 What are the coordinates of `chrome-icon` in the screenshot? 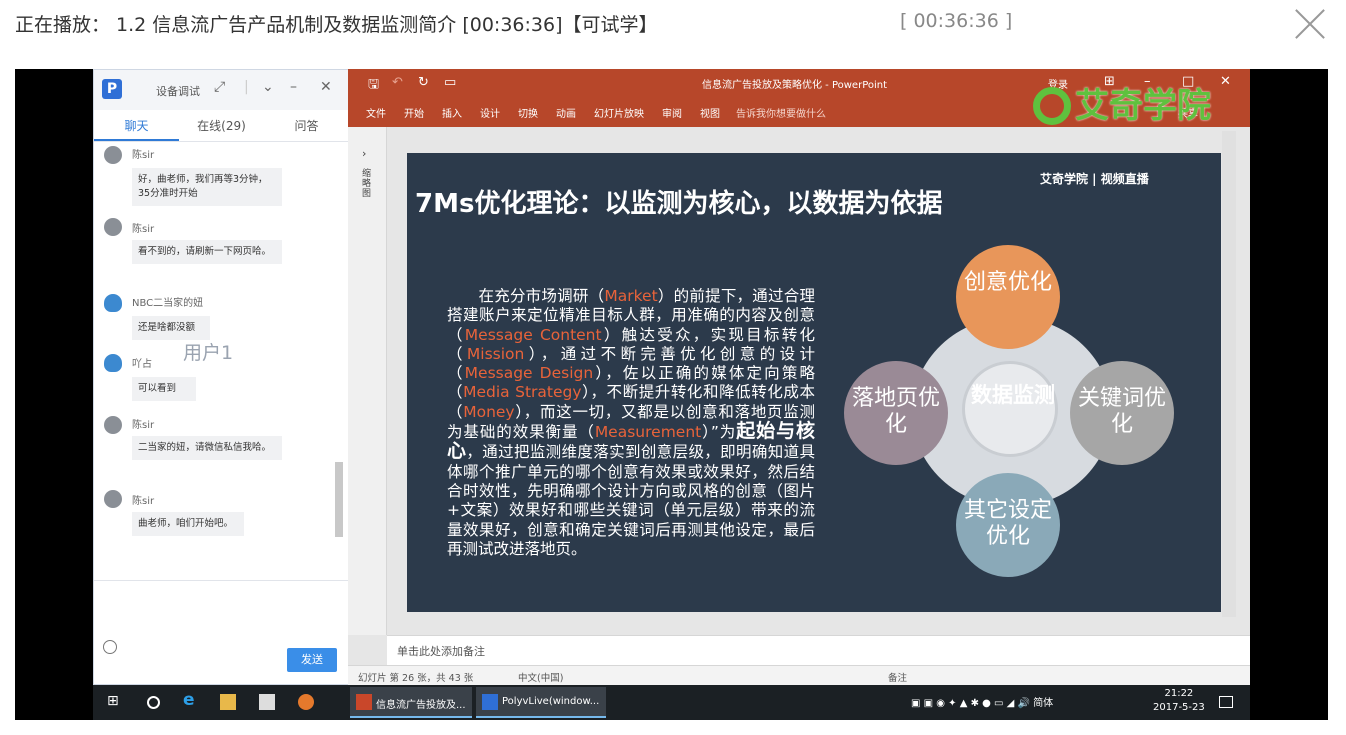 It's located at (306, 702).